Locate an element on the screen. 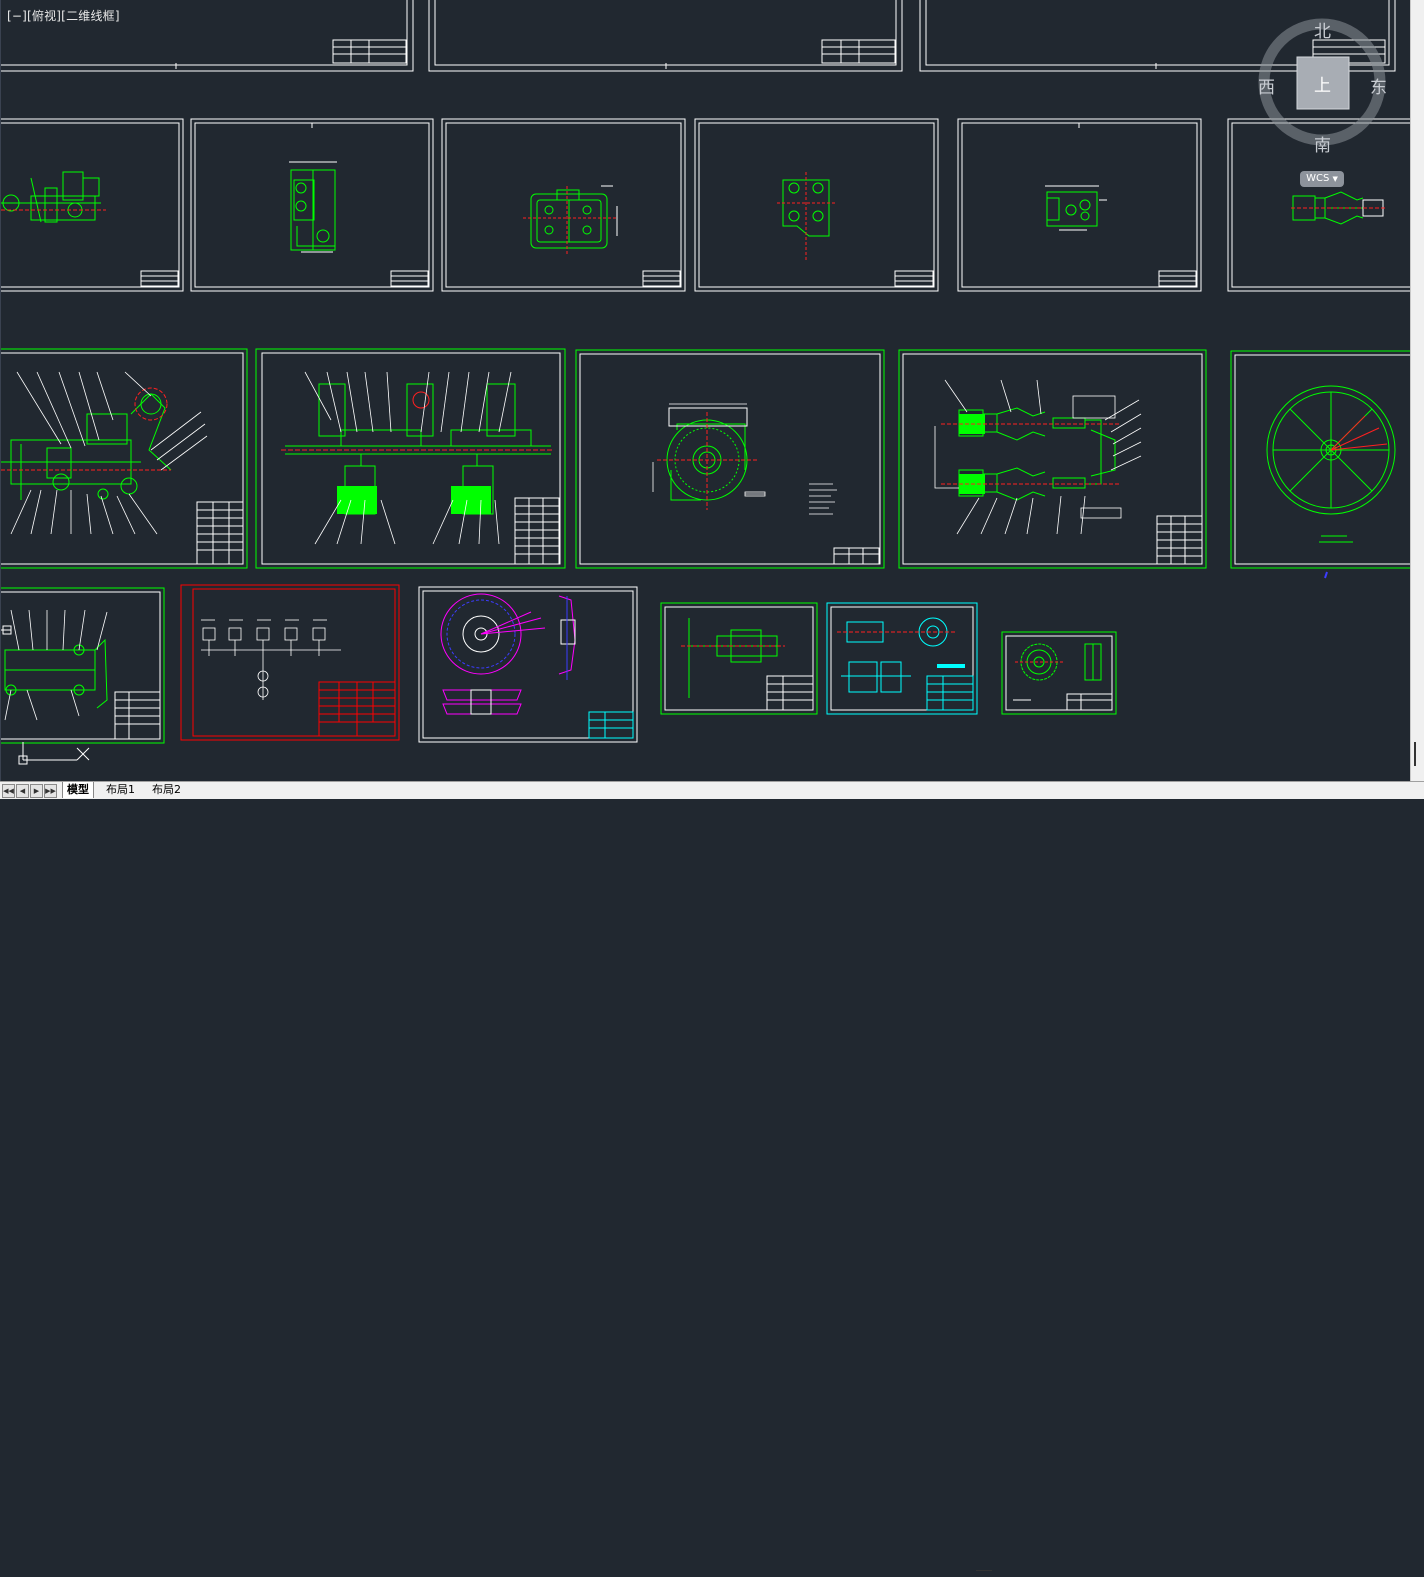  viewcube-north: 北 is located at coordinates (1322, 29).